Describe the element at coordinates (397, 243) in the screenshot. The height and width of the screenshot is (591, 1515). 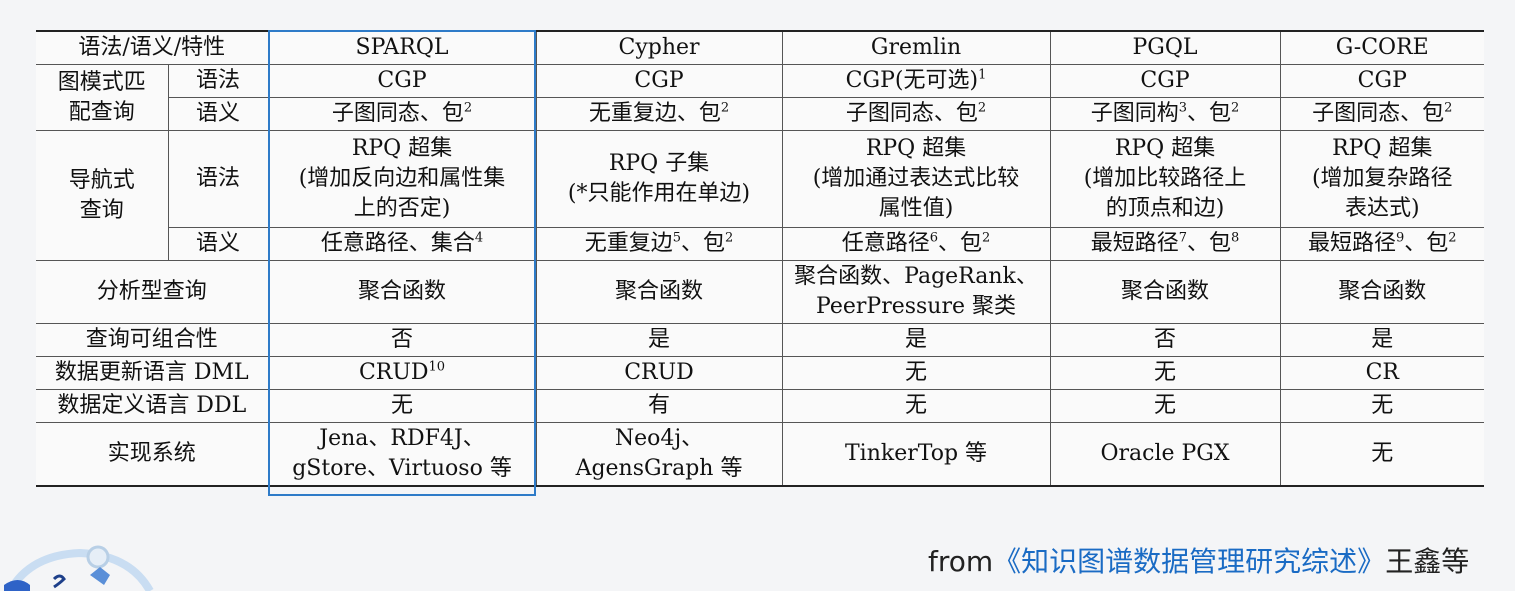
I see `cell-text: 任意路径、集合` at that location.